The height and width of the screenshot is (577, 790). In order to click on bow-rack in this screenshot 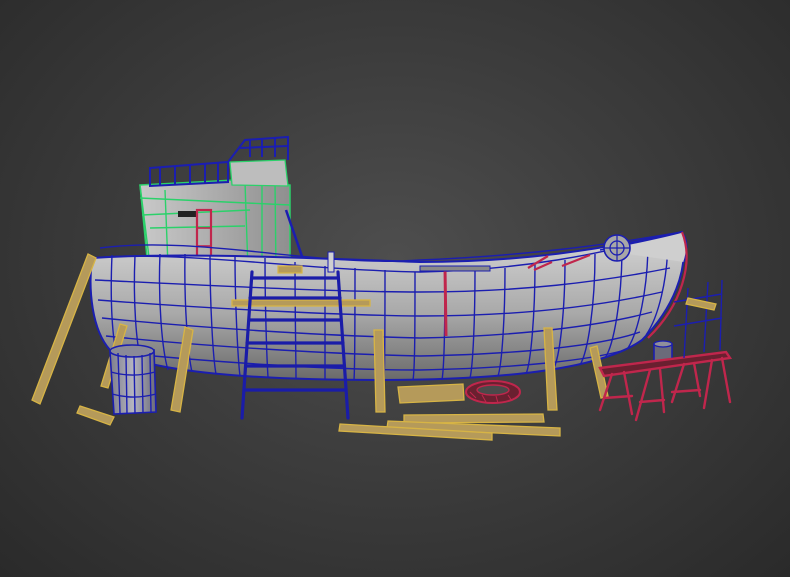, I will do `click(698, 319)`.